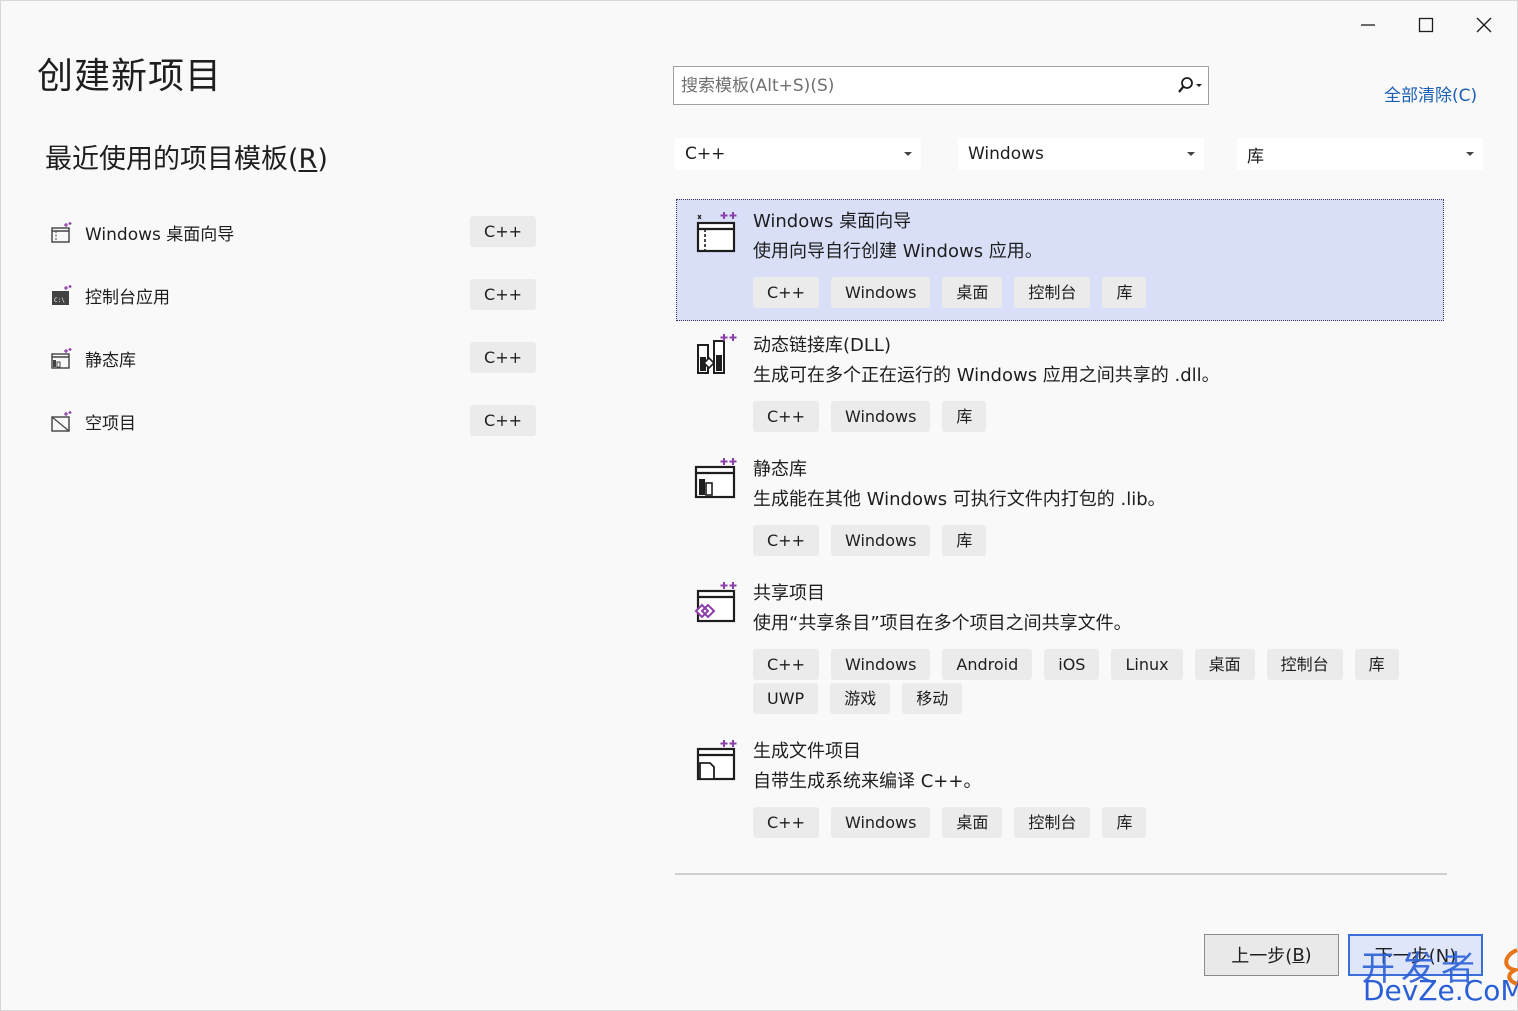  What do you see at coordinates (110, 361) in the screenshot?
I see `recent-item-label: 静态库` at bounding box center [110, 361].